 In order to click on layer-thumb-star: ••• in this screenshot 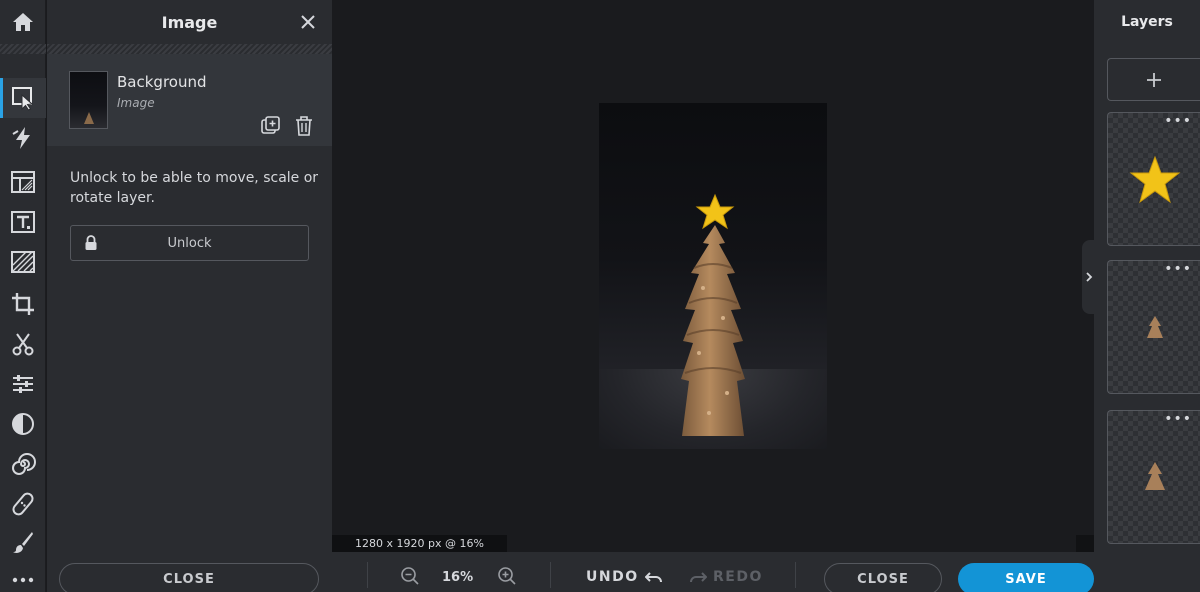, I will do `click(1153, 179)`.